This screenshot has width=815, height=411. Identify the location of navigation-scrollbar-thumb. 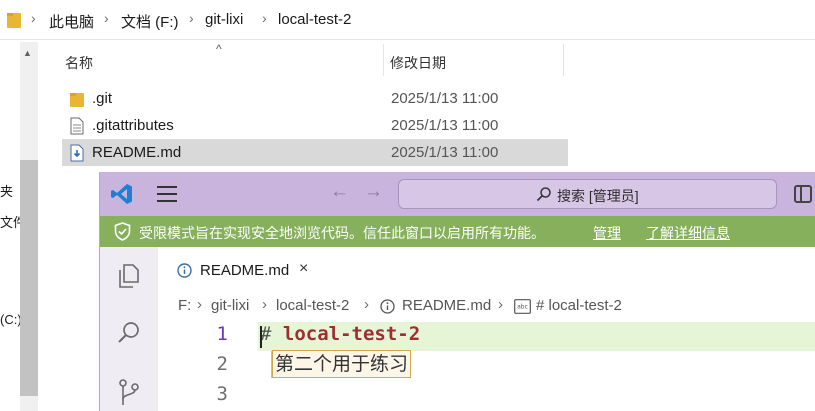
(29, 278).